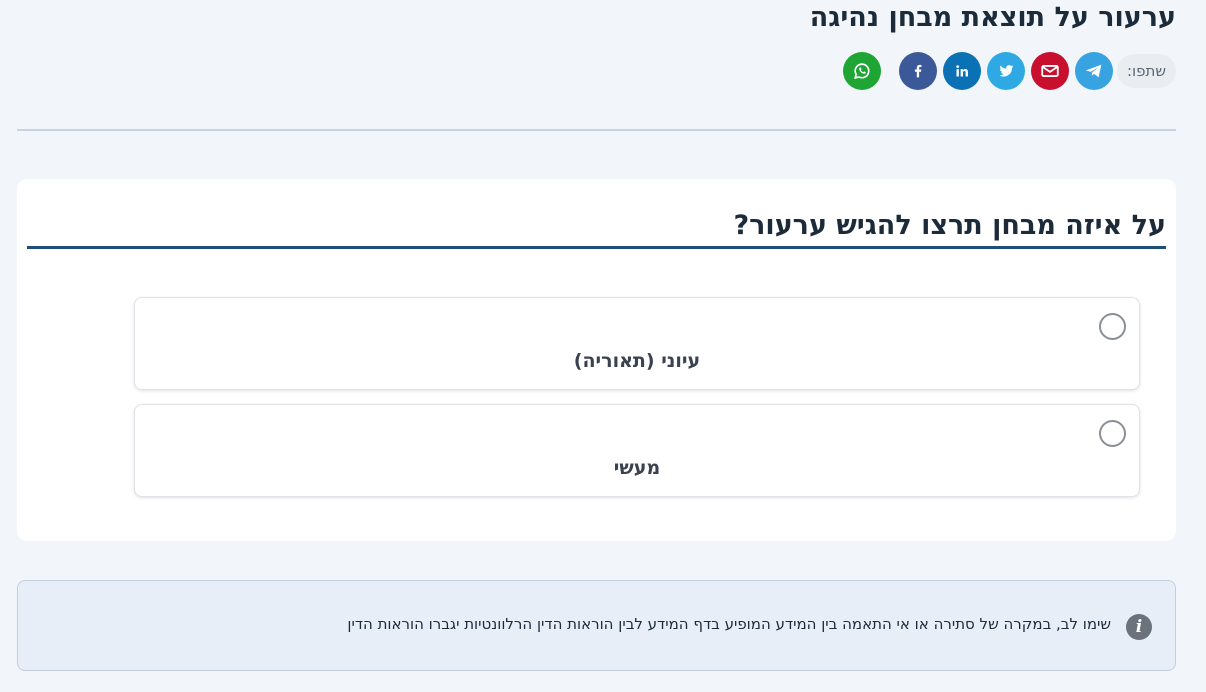 This screenshot has width=1206, height=692. I want to click on telegram-icon, so click(1093, 71).